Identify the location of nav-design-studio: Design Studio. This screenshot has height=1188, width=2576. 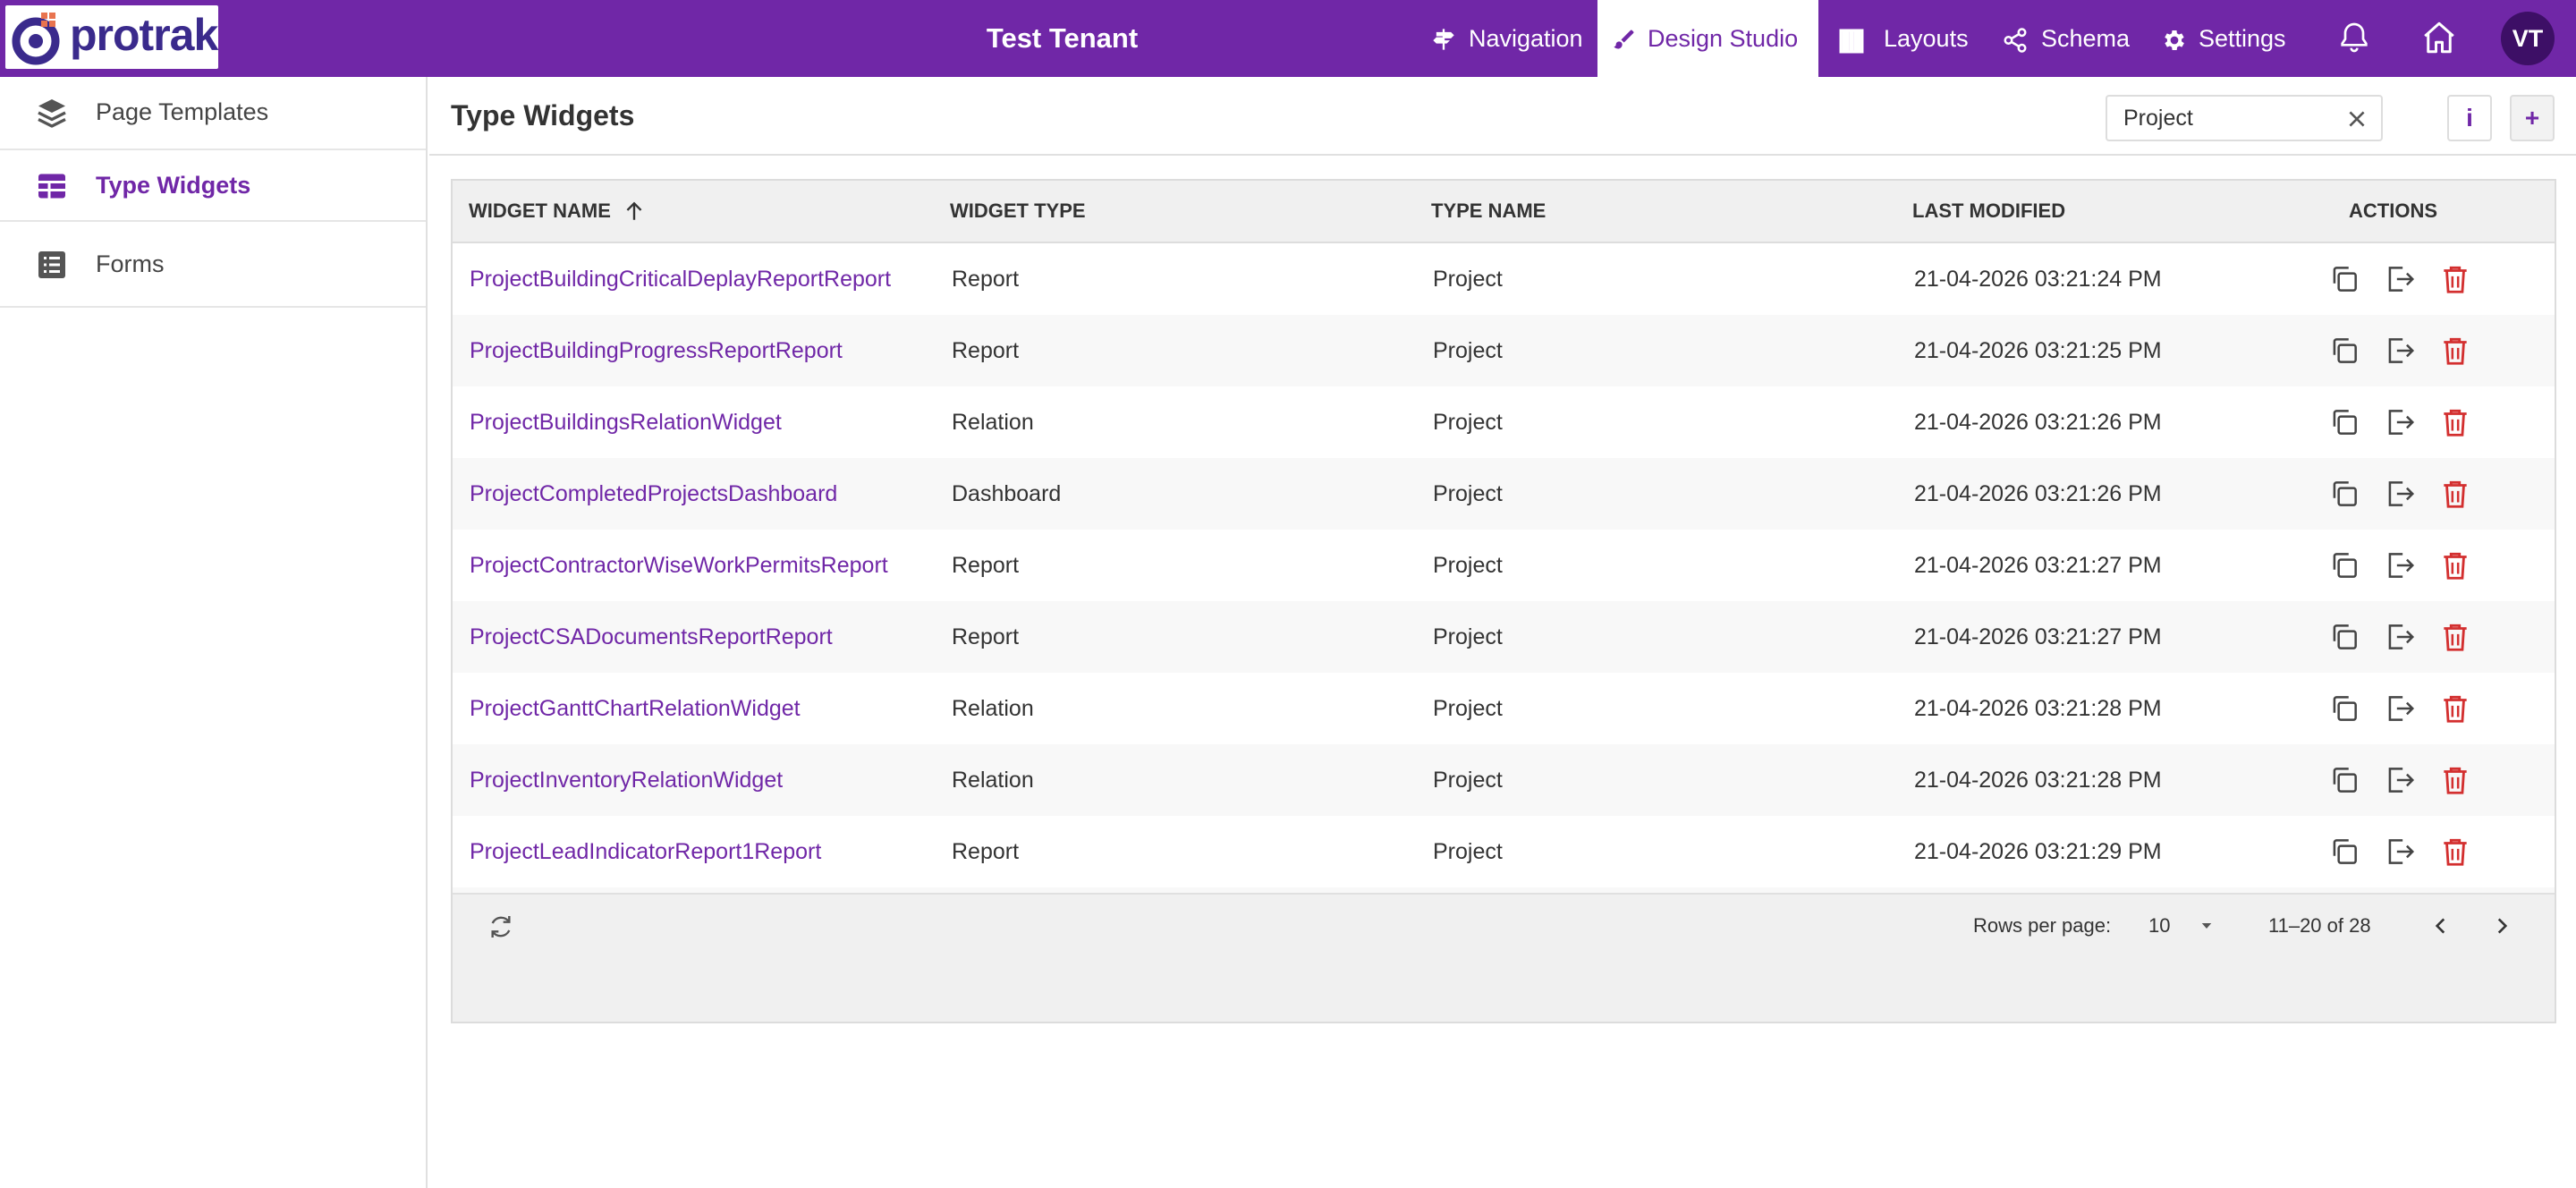
(1707, 38).